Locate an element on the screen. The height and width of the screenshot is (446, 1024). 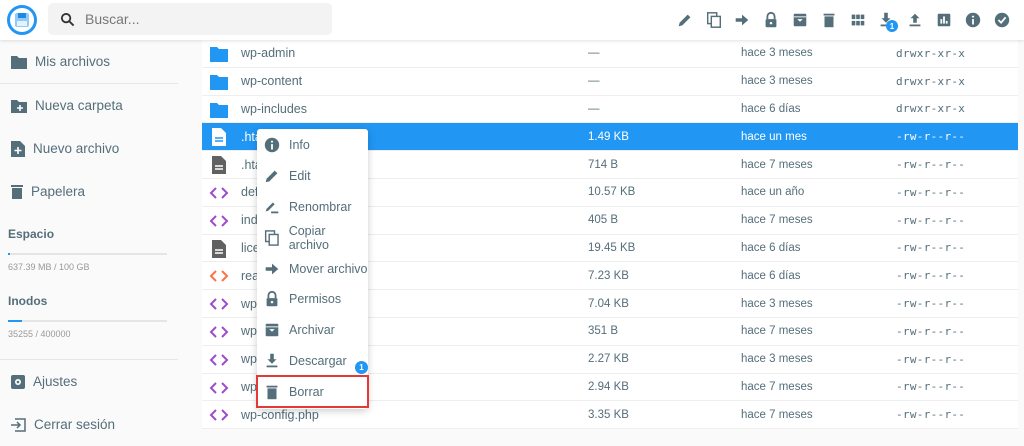
file-row: wp-admin — hace 3 meses drwxr-xr-x is located at coordinates (610, 54).